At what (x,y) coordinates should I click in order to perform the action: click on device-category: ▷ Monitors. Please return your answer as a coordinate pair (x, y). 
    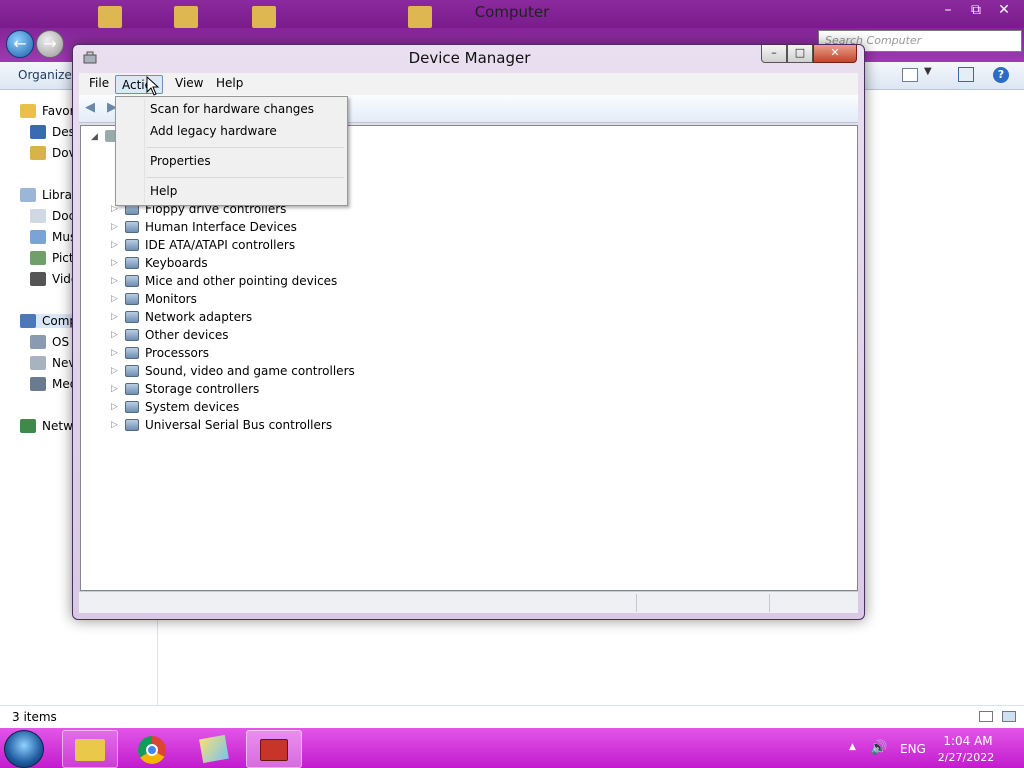
    Looking at the image, I should click on (154, 299).